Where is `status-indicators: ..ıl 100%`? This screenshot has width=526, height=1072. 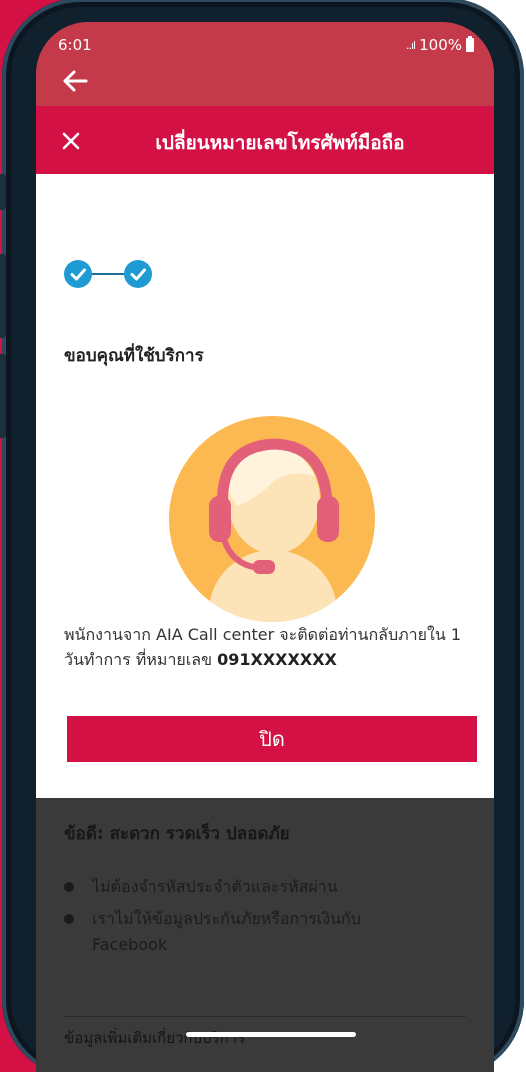 status-indicators: ..ıl 100% is located at coordinates (440, 45).